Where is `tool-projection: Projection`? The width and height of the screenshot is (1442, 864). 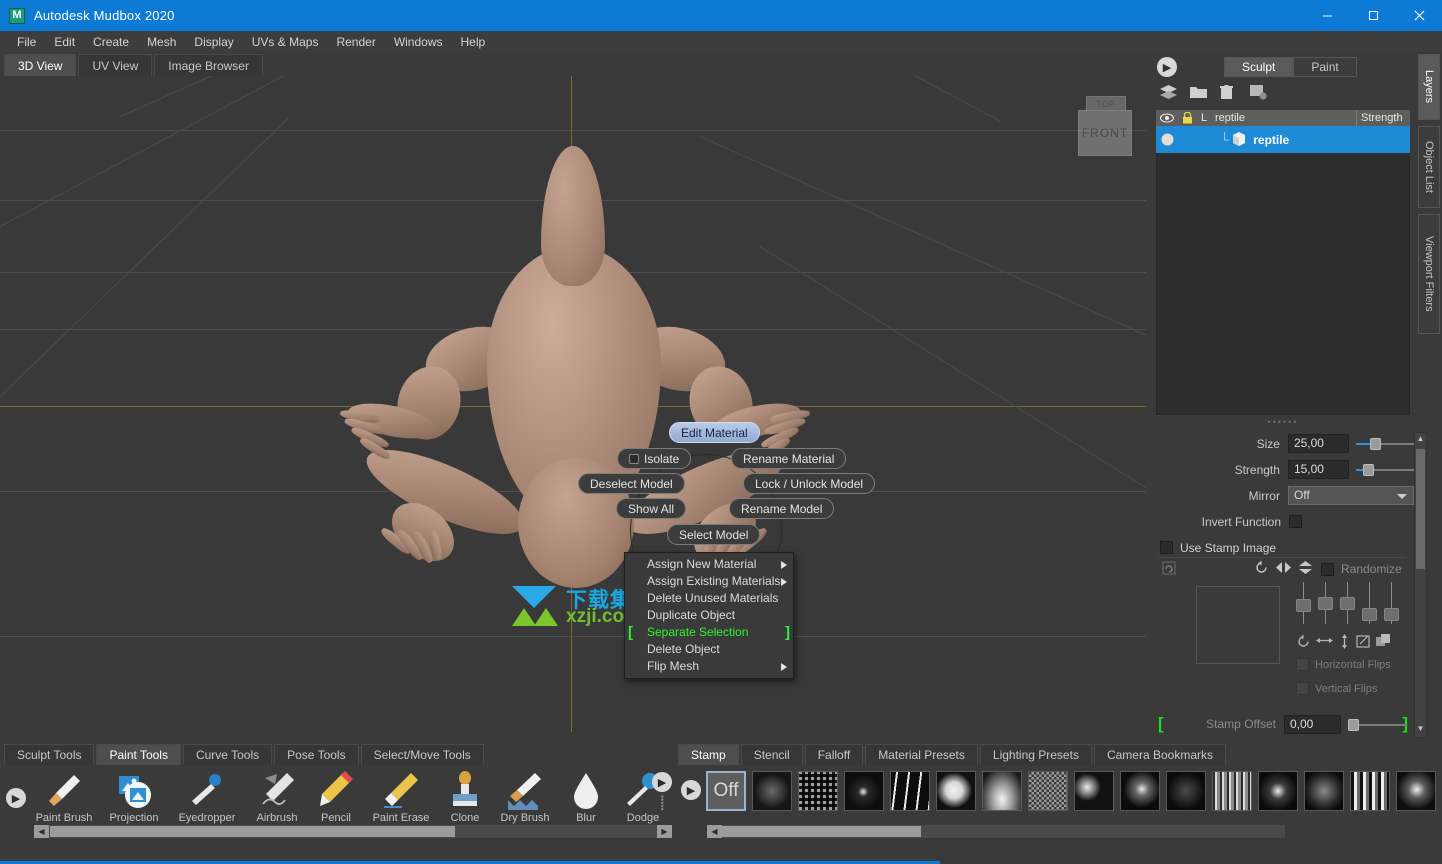 tool-projection: Projection is located at coordinates (134, 796).